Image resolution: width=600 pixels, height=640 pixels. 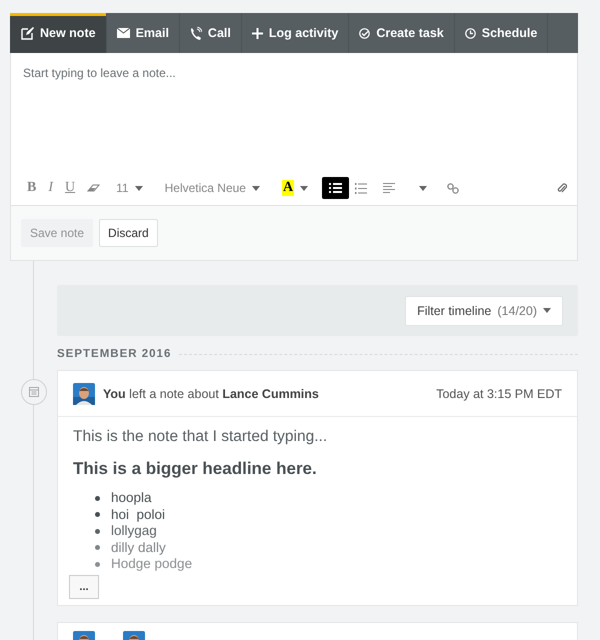 What do you see at coordinates (212, 188) in the screenshot?
I see `font-family-dropdown: Helvetica Neue` at bounding box center [212, 188].